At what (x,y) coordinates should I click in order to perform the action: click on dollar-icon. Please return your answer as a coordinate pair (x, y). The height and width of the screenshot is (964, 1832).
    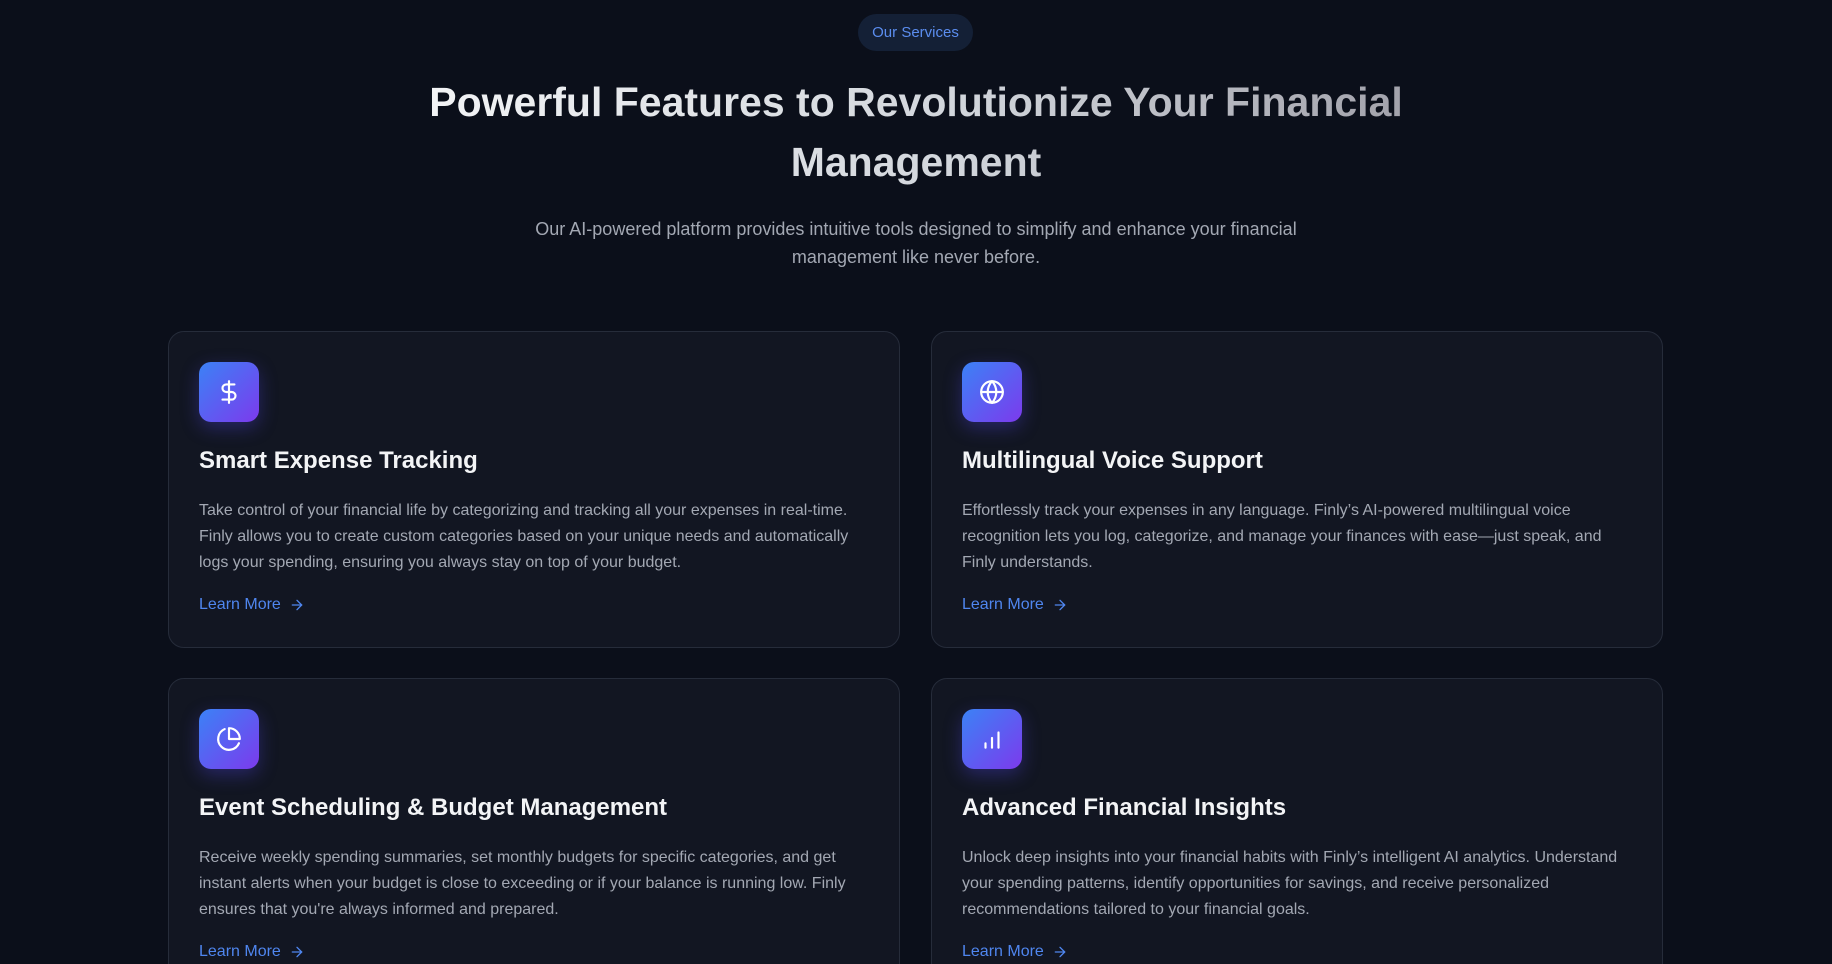
    Looking at the image, I should click on (229, 392).